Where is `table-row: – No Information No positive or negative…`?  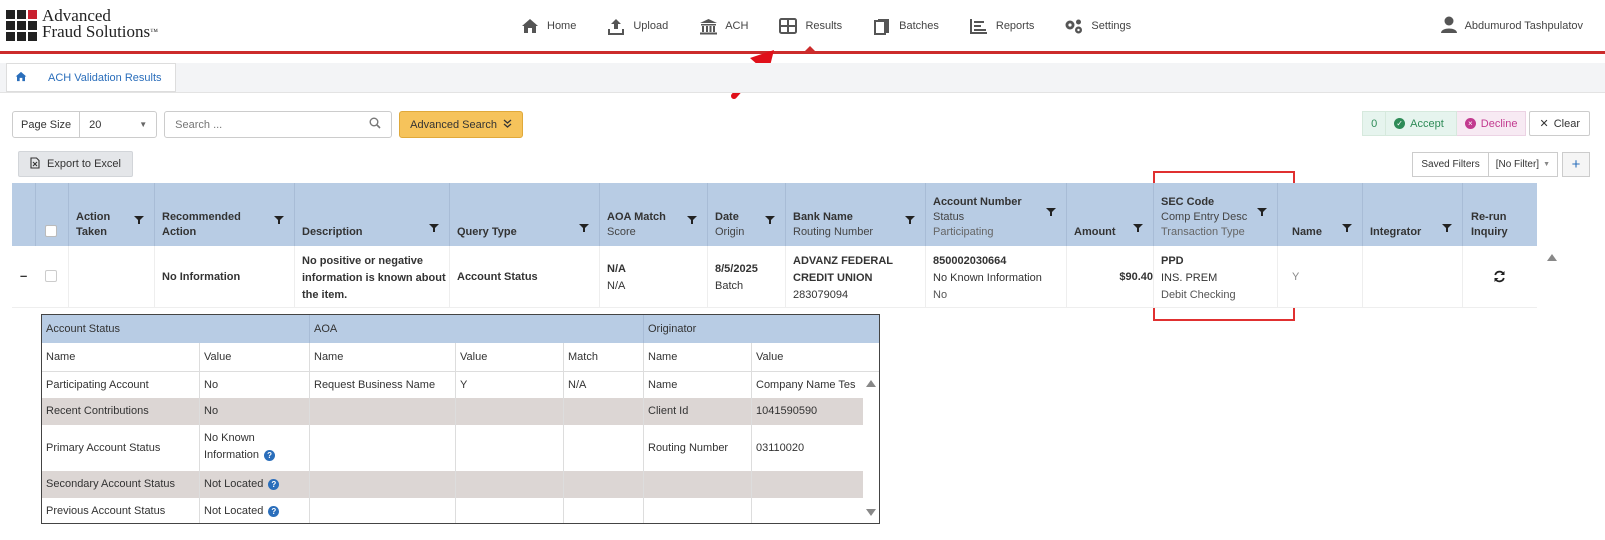 table-row: – No Information No positive or negative… is located at coordinates (774, 277).